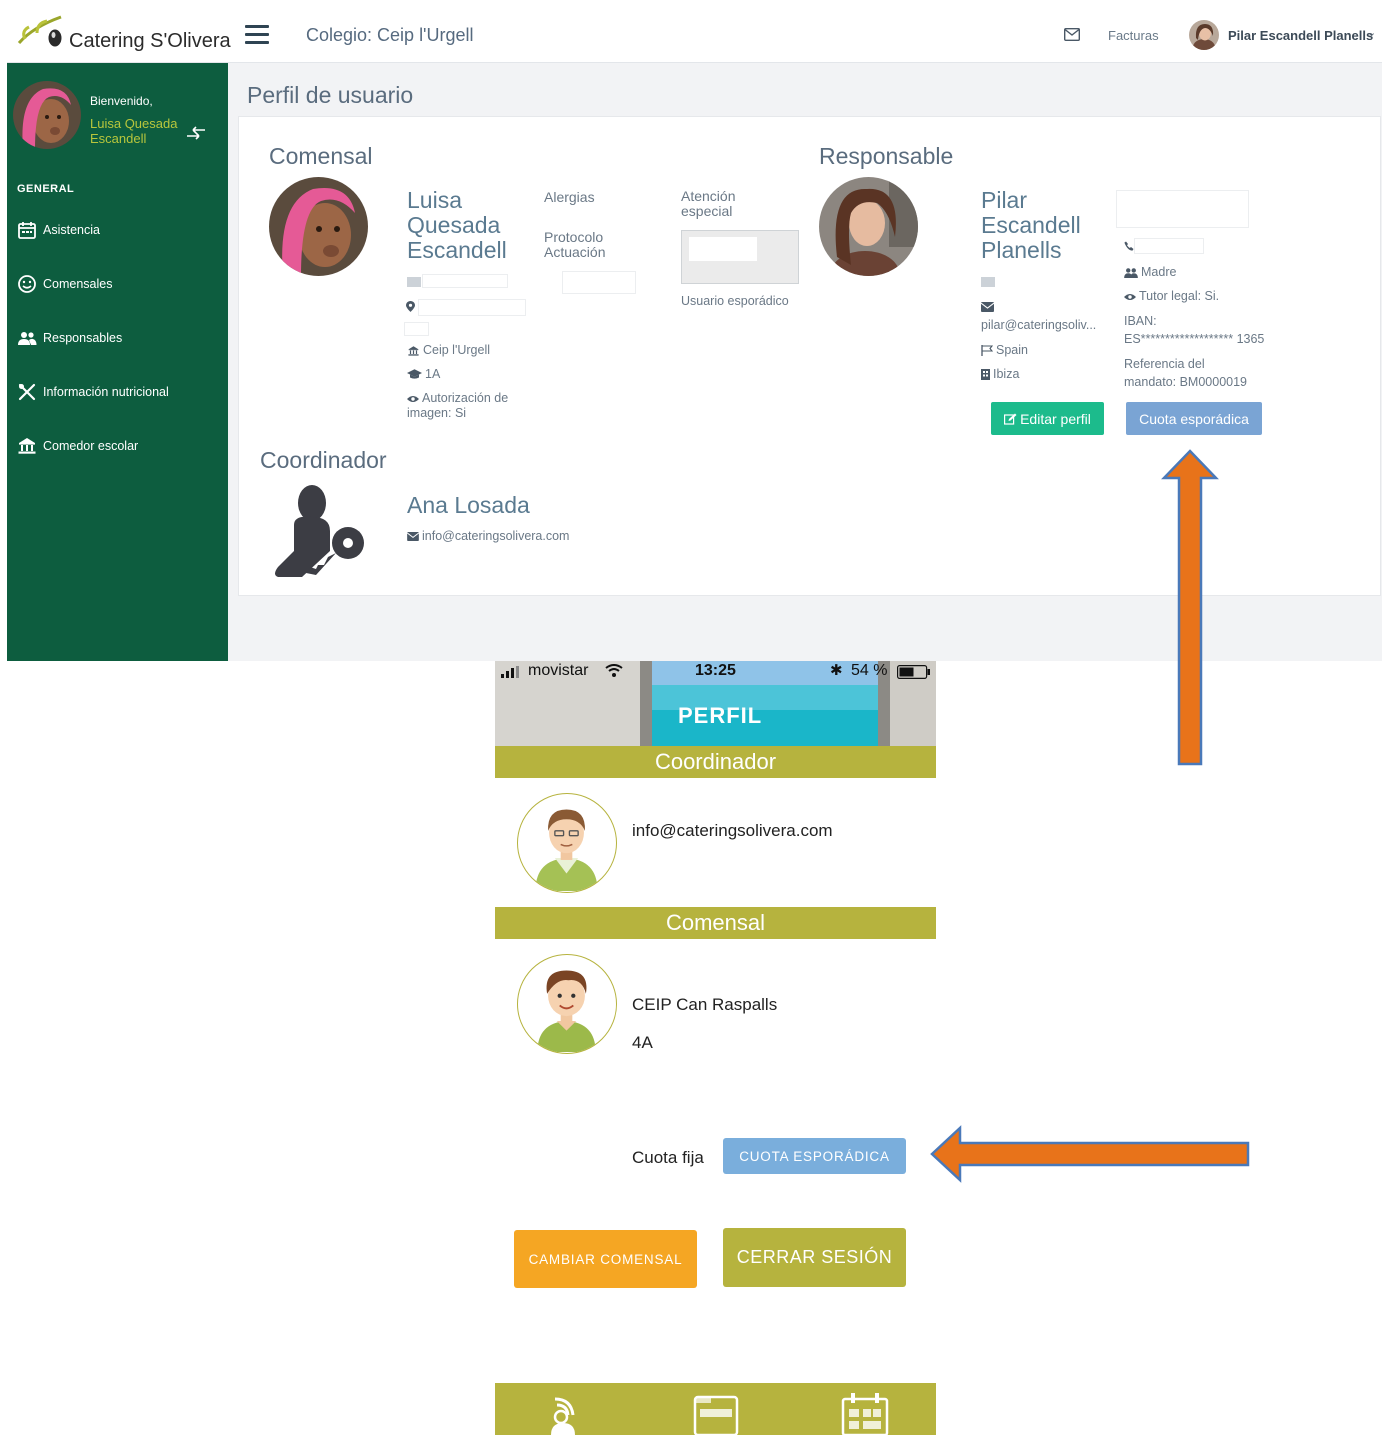 Image resolution: width=1391 pixels, height=1435 pixels. What do you see at coordinates (567, 1413) in the screenshot?
I see `tab-contact` at bounding box center [567, 1413].